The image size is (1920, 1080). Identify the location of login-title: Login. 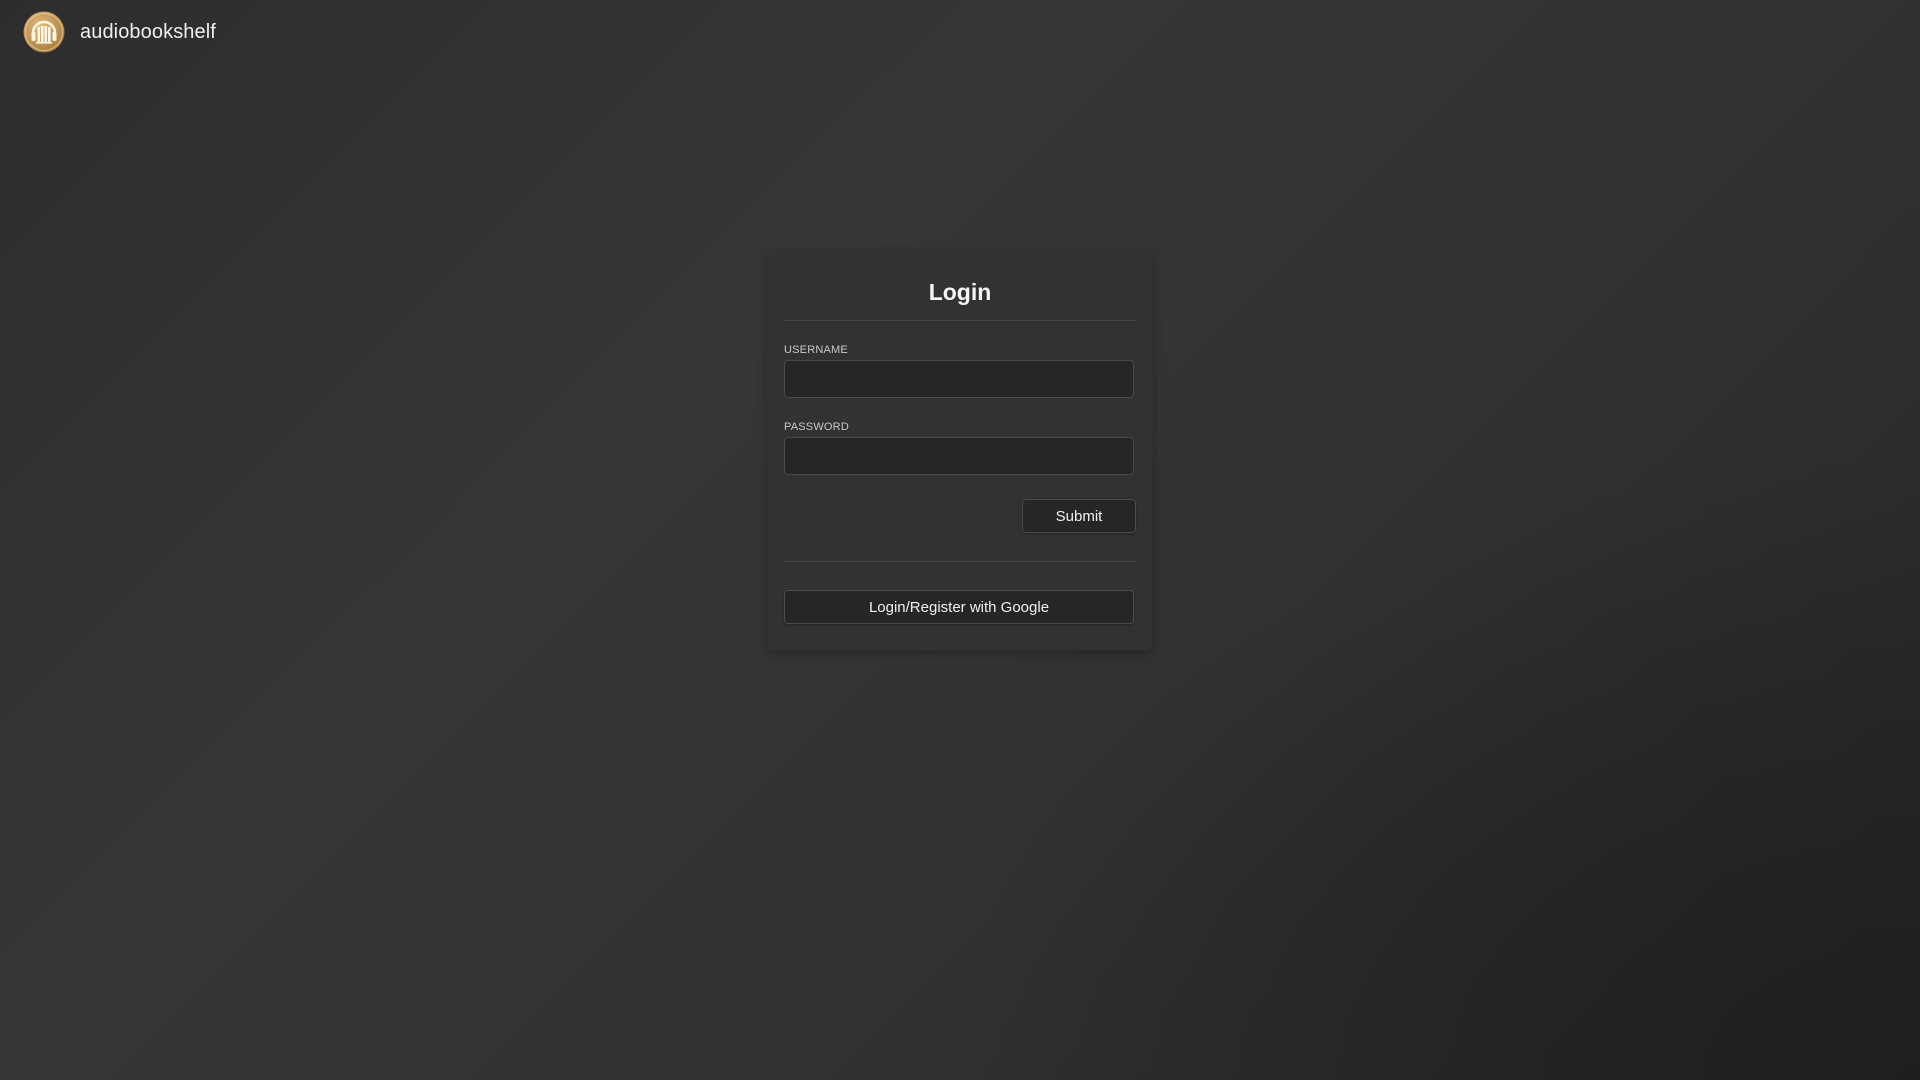
(960, 292).